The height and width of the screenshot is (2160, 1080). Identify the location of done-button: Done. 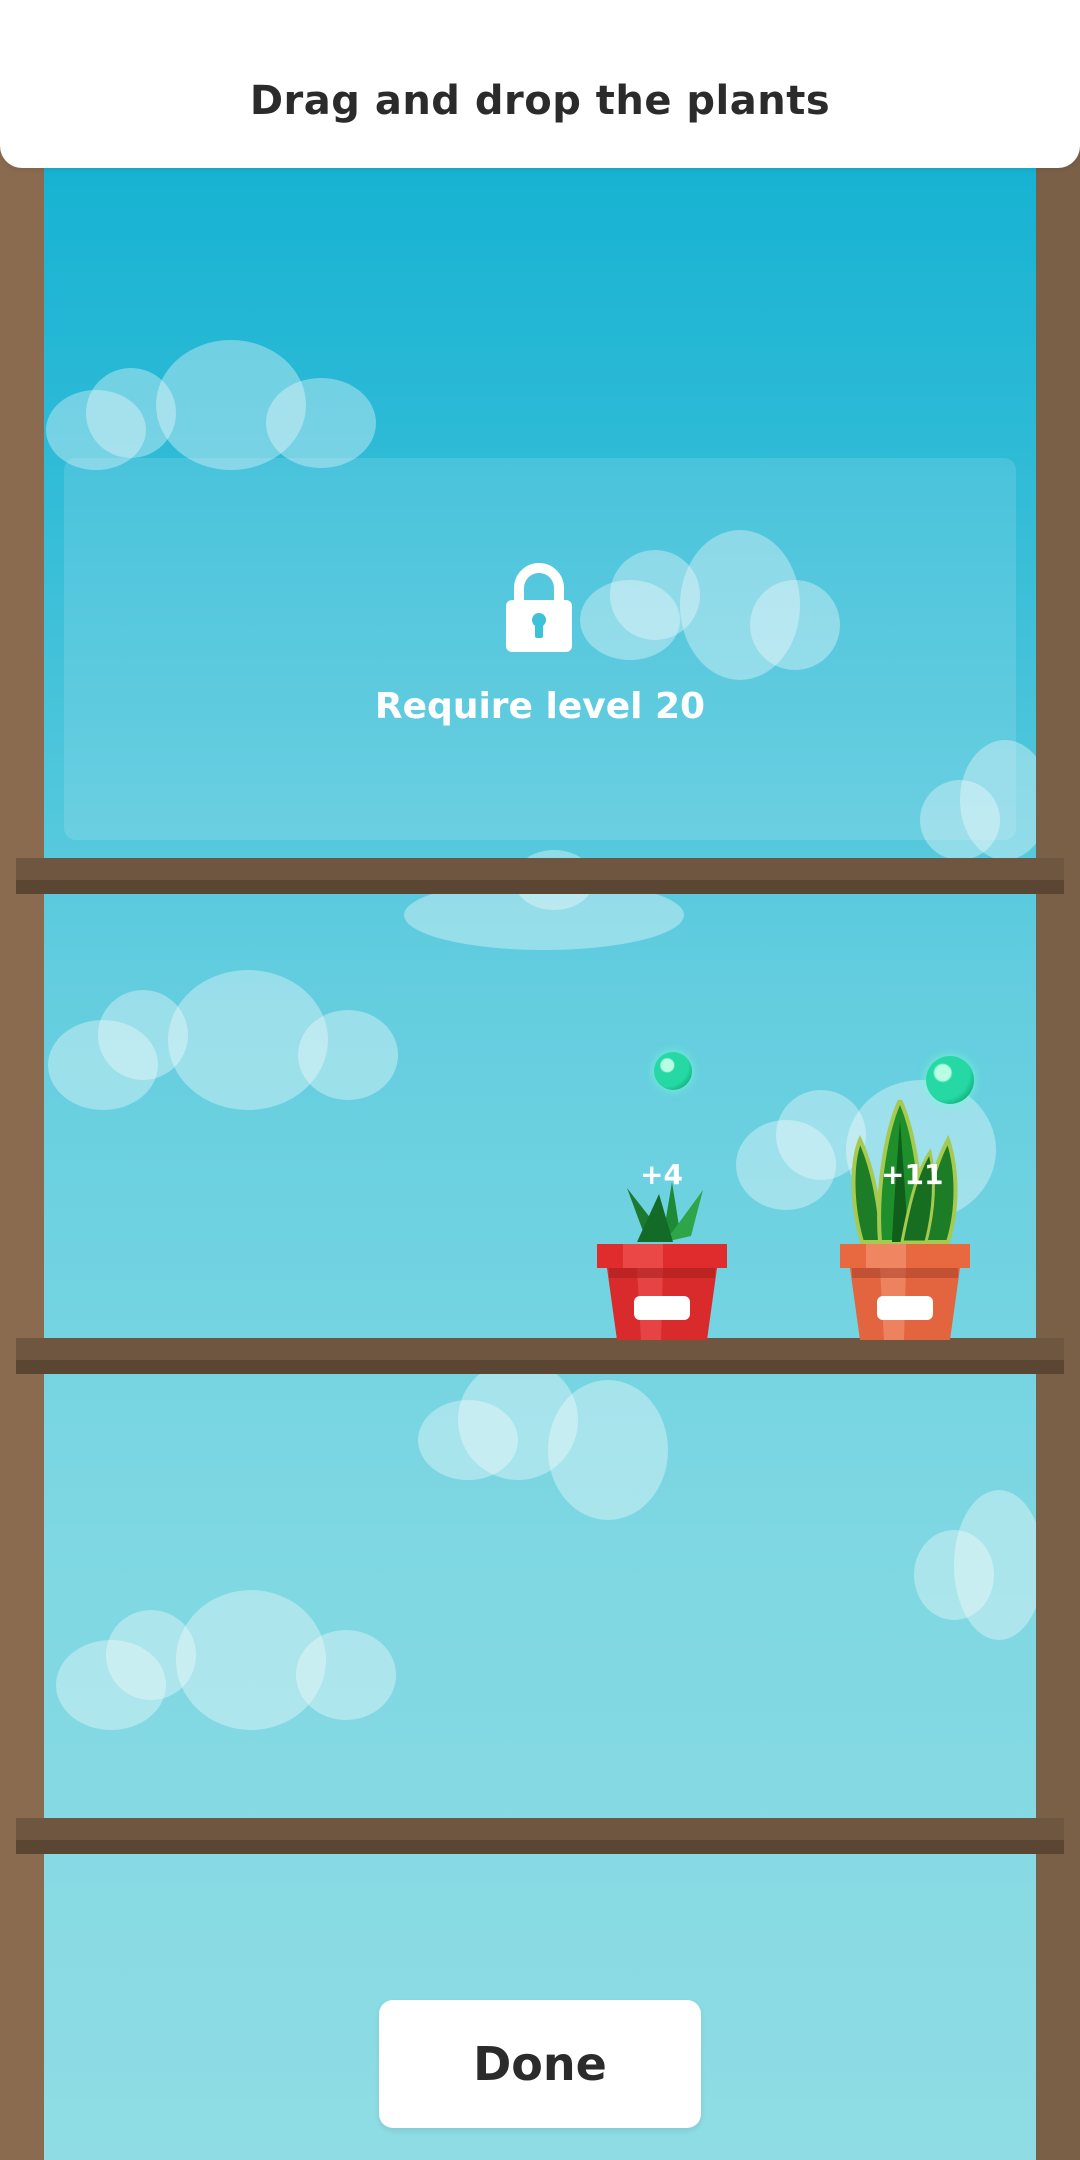
(540, 2064).